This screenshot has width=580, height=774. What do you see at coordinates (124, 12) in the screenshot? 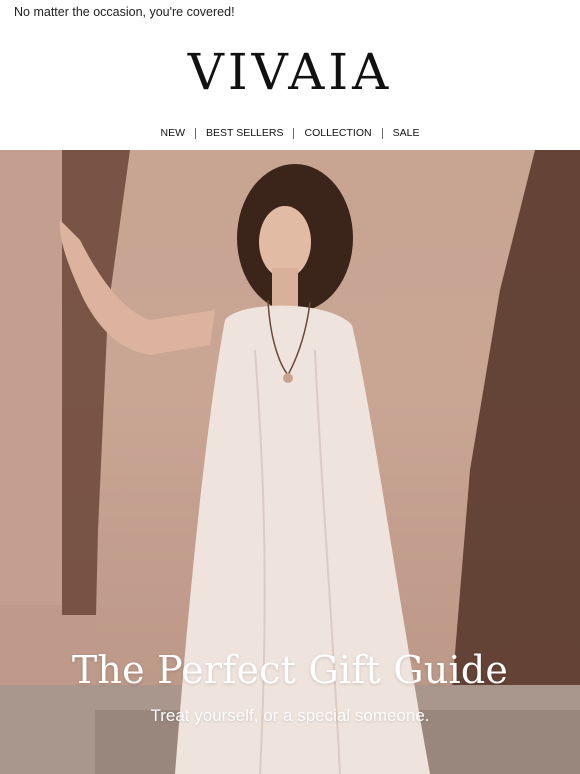
I see `preheader-text: No matter the occasion, you're covered!` at bounding box center [124, 12].